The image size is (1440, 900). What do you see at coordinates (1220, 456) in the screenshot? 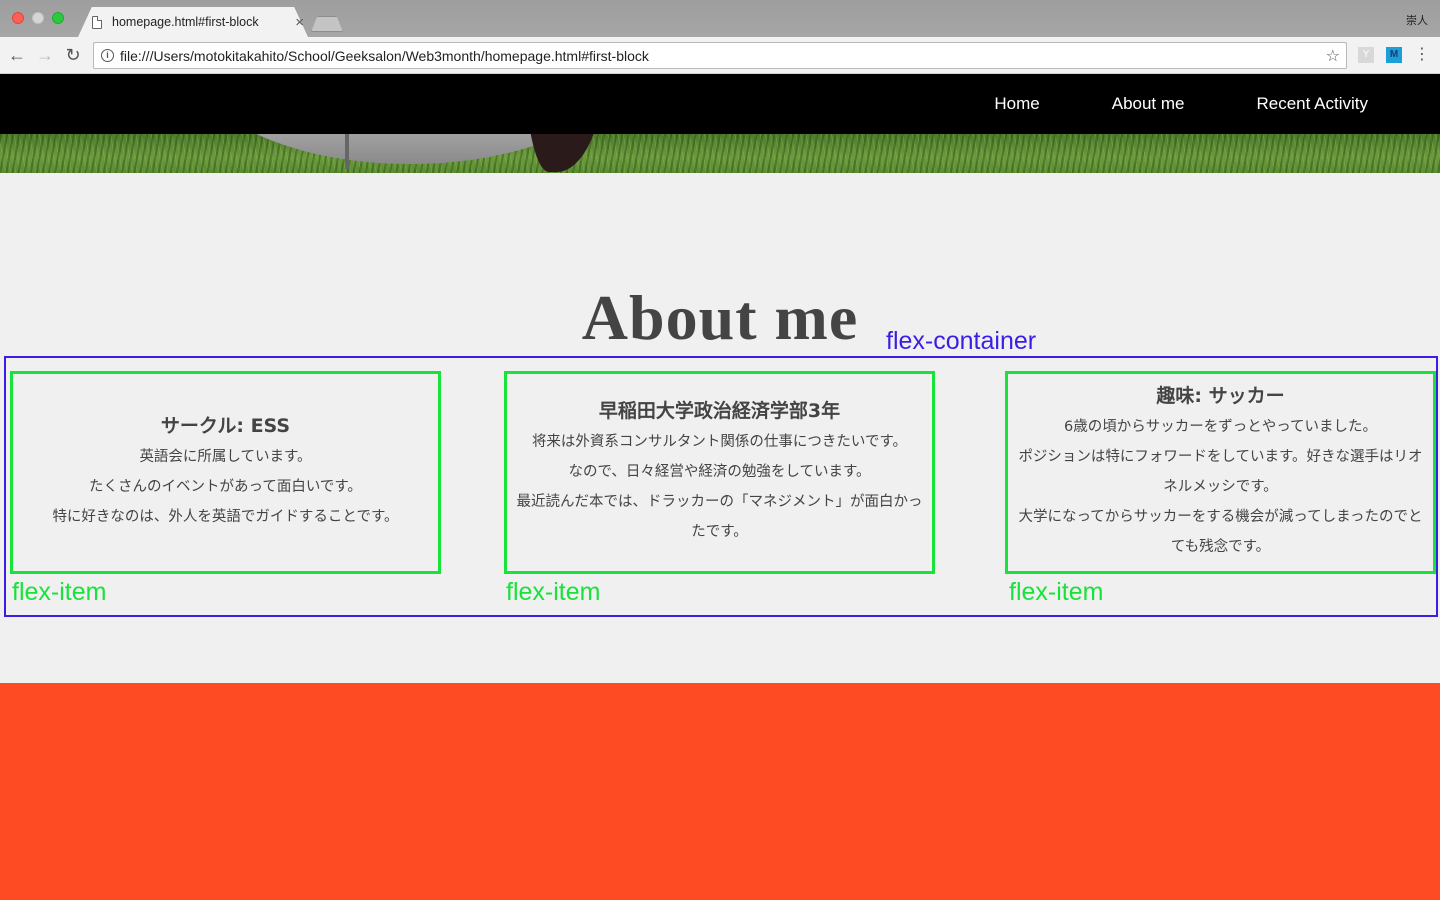
I see `card-text: ポジションは特にフォワードをしています。好きな選手はリオ` at bounding box center [1220, 456].